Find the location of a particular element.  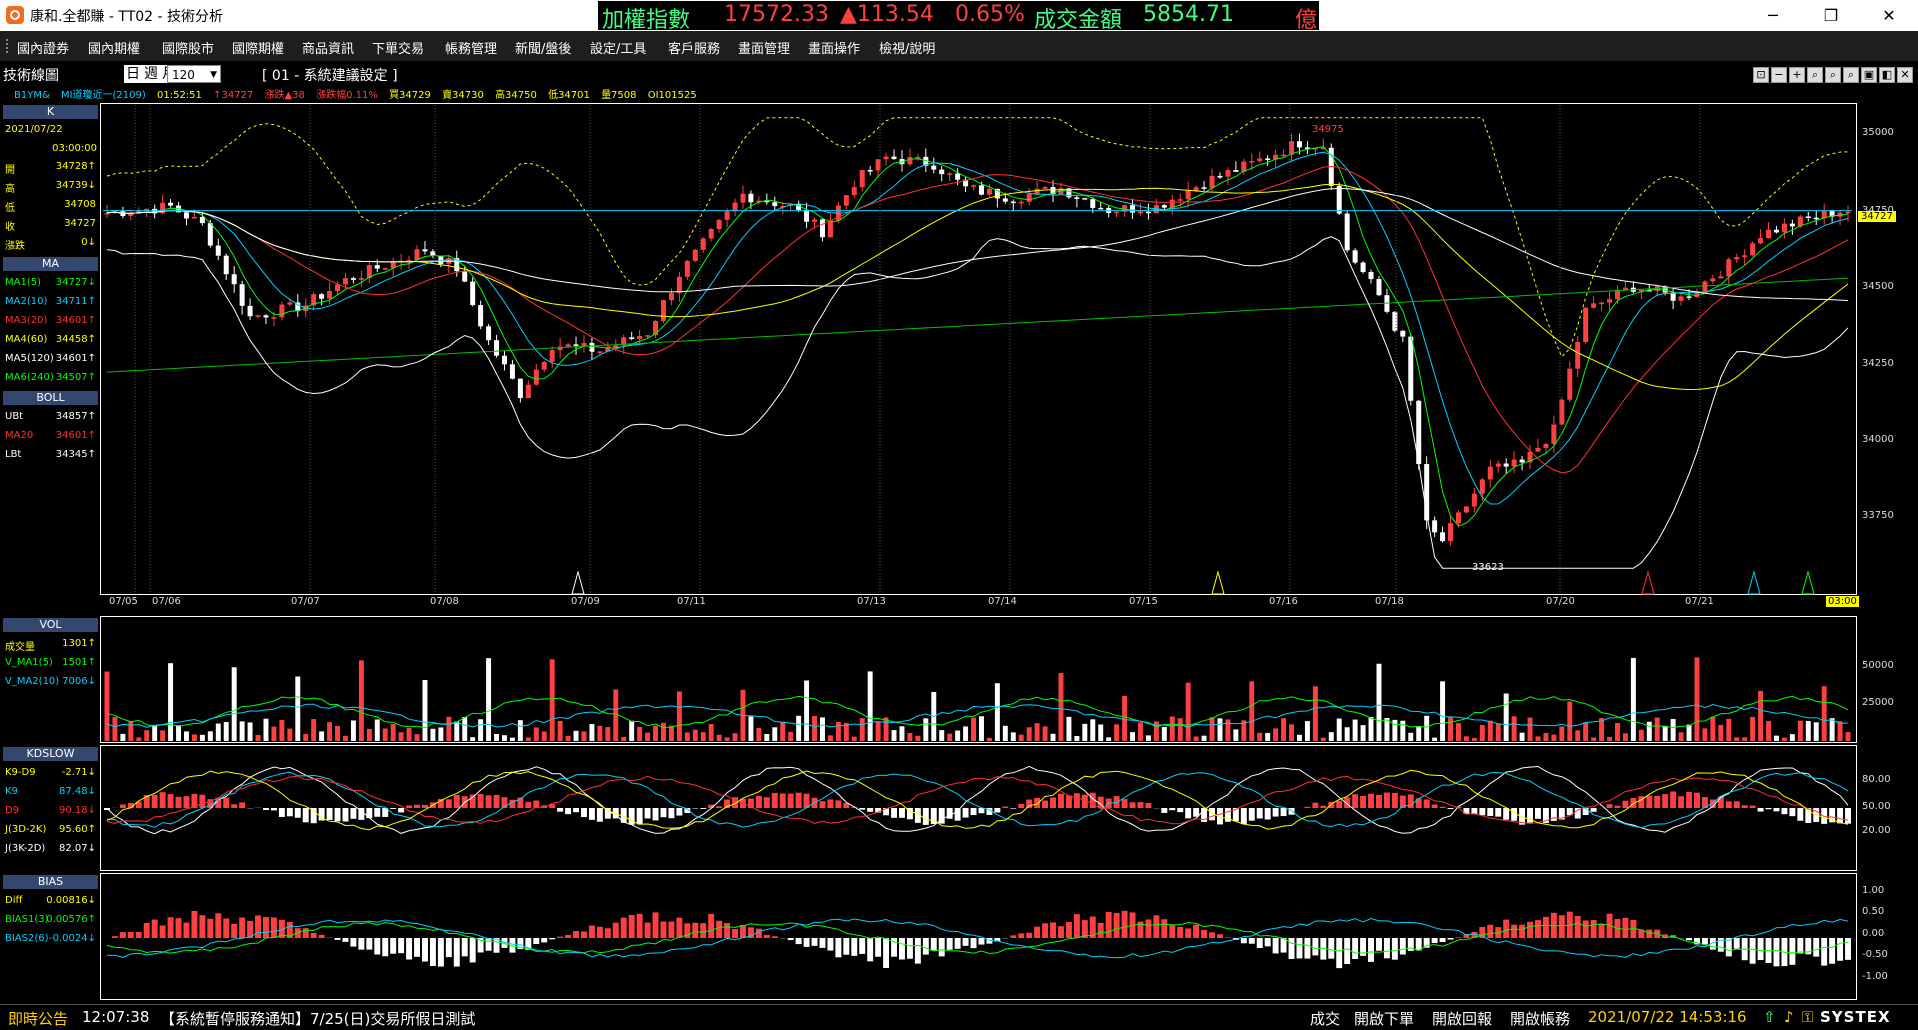

price-axis-label: 35000 is located at coordinates (1878, 132).